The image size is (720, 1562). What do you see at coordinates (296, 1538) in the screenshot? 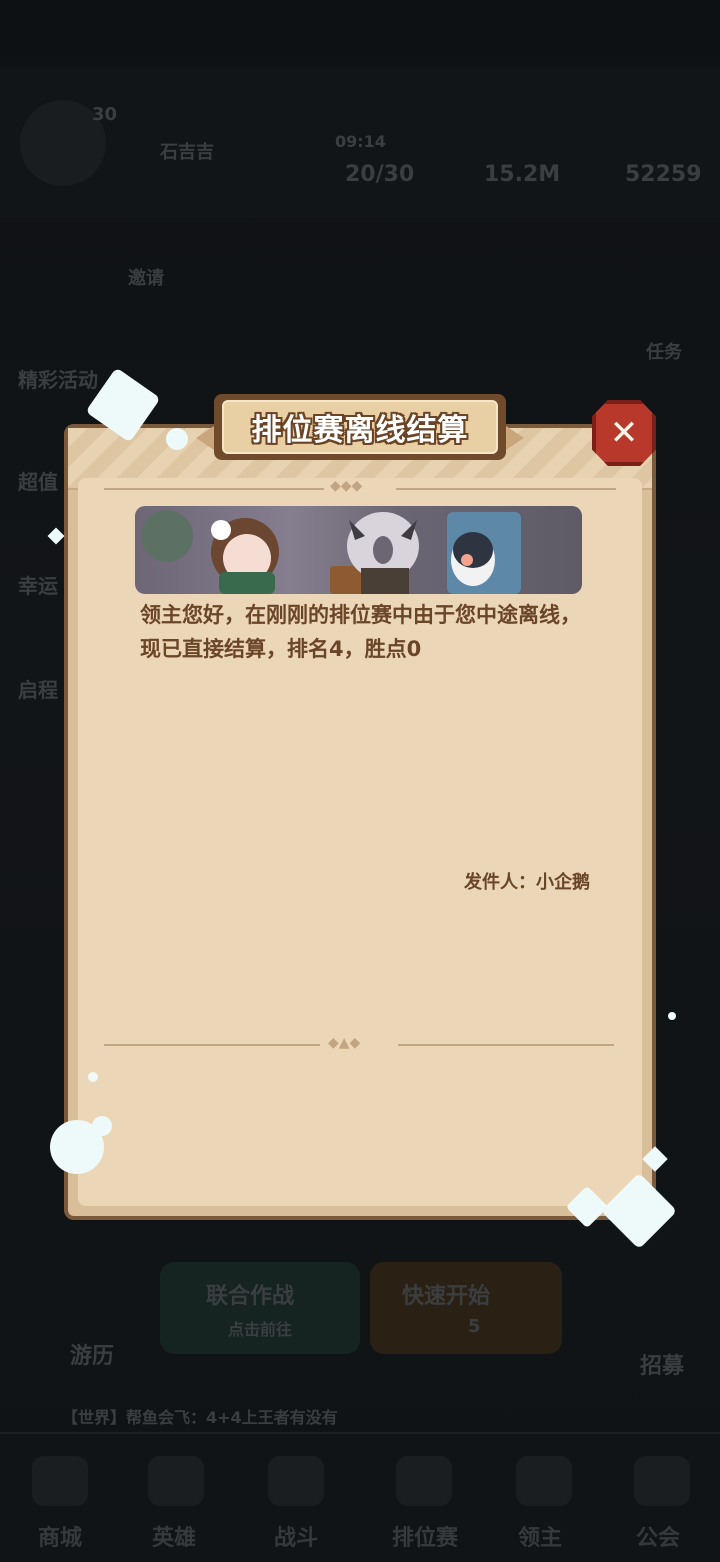
I see `tab-battle: 战斗` at bounding box center [296, 1538].